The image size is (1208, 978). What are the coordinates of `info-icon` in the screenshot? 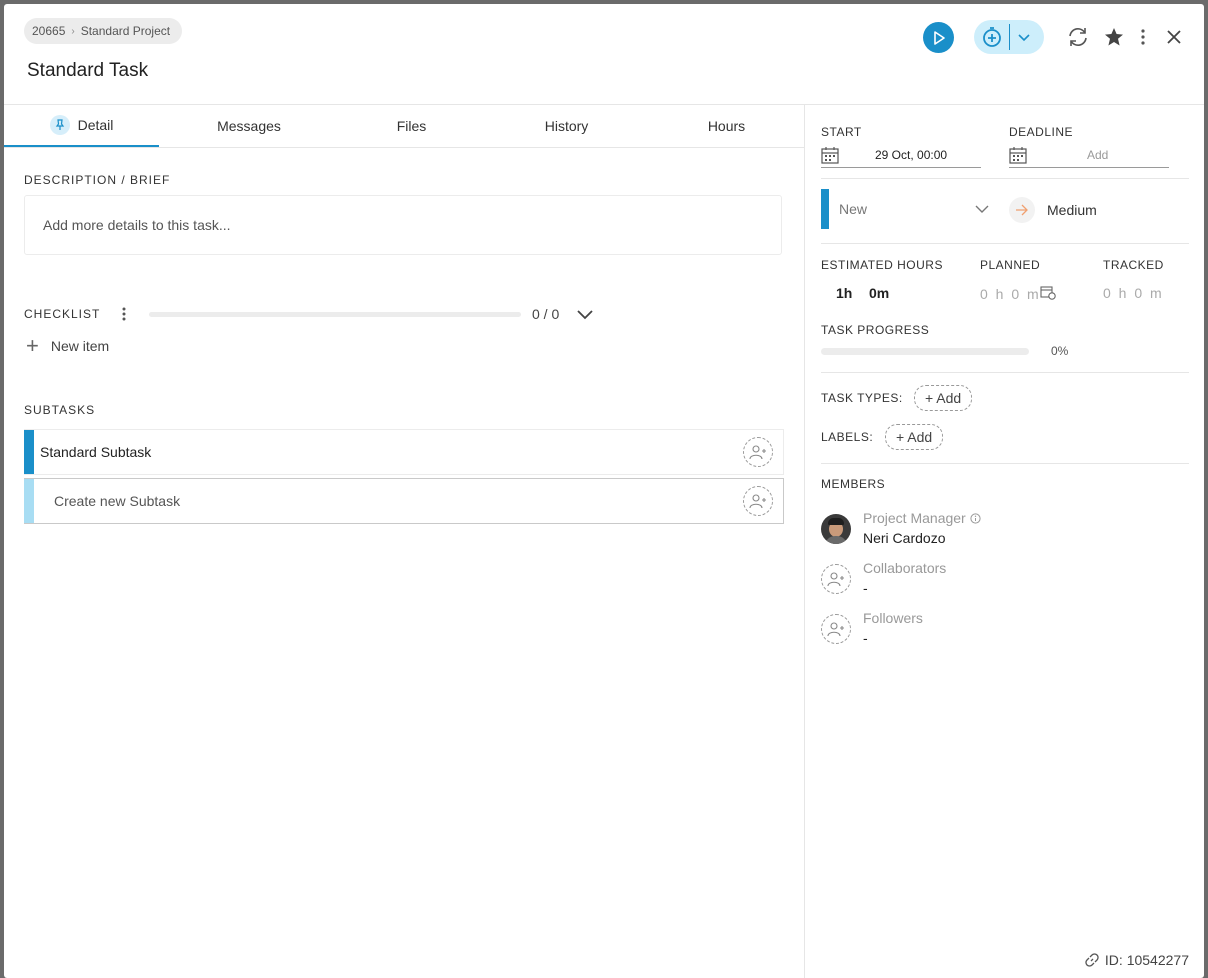 It's located at (975, 518).